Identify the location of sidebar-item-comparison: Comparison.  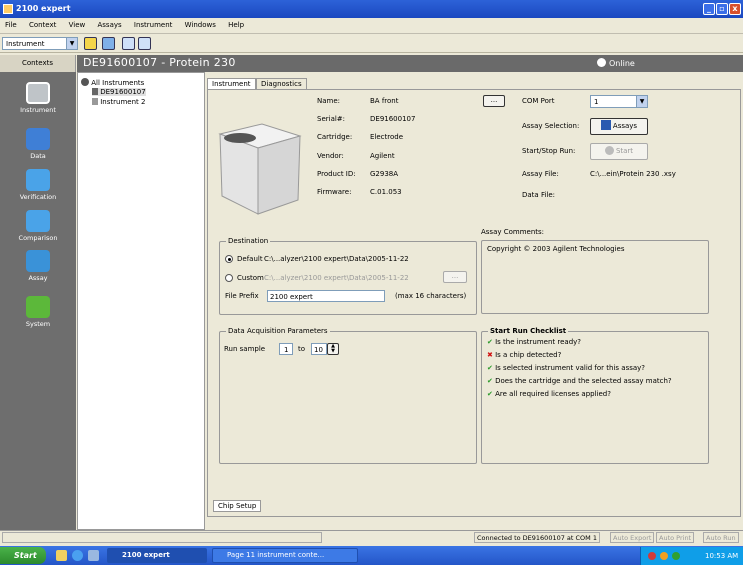
(38, 226).